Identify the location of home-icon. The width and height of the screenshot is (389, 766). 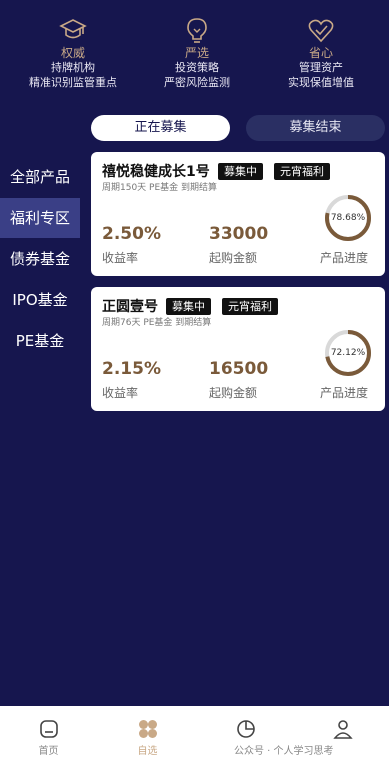
(48, 729).